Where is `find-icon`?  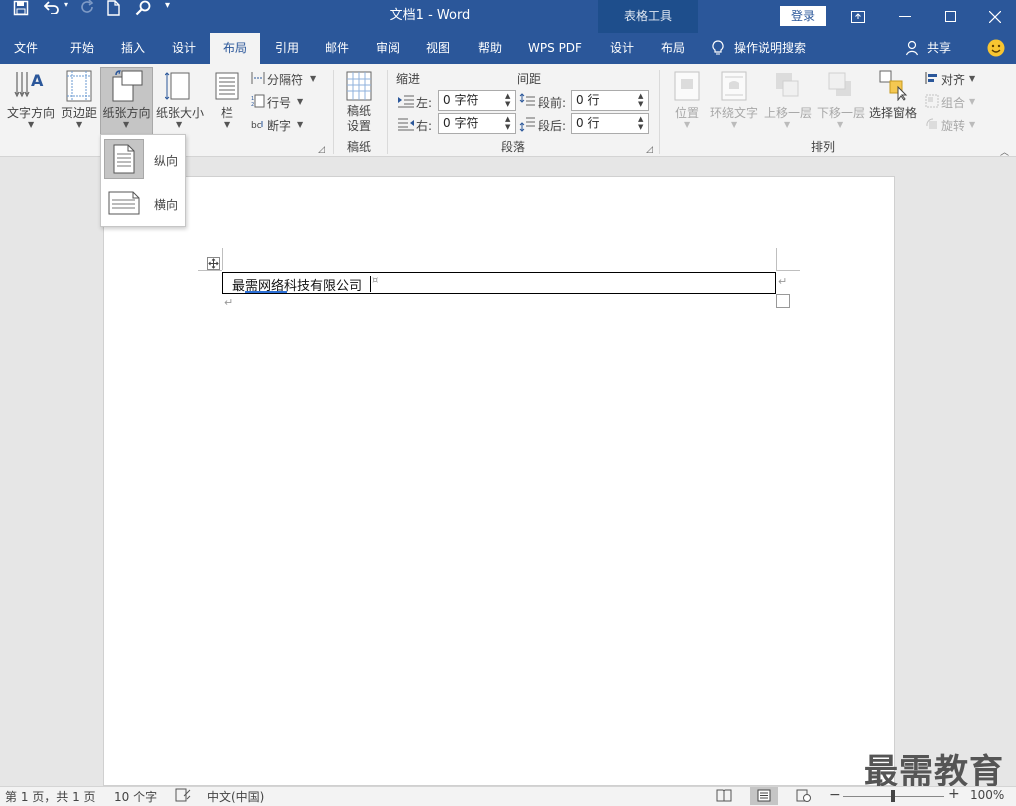
find-icon is located at coordinates (143, 8).